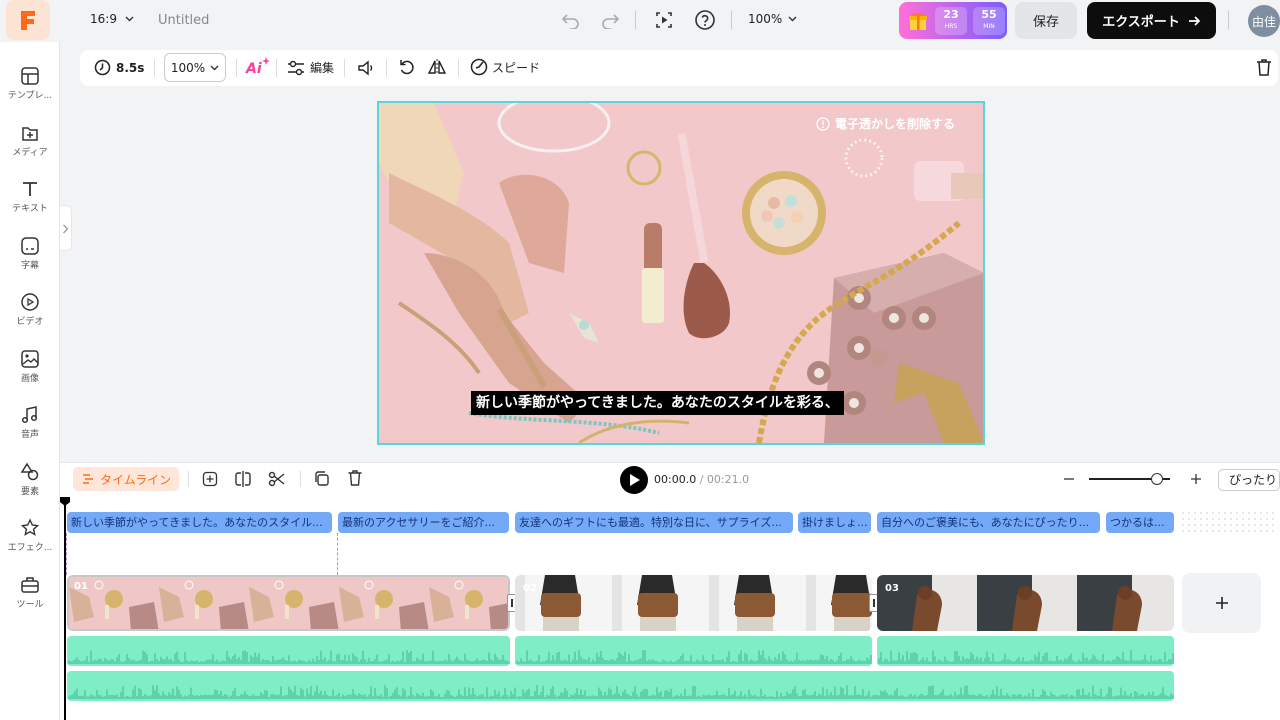 This screenshot has height=720, width=1280. I want to click on template-icon, so click(30, 76).